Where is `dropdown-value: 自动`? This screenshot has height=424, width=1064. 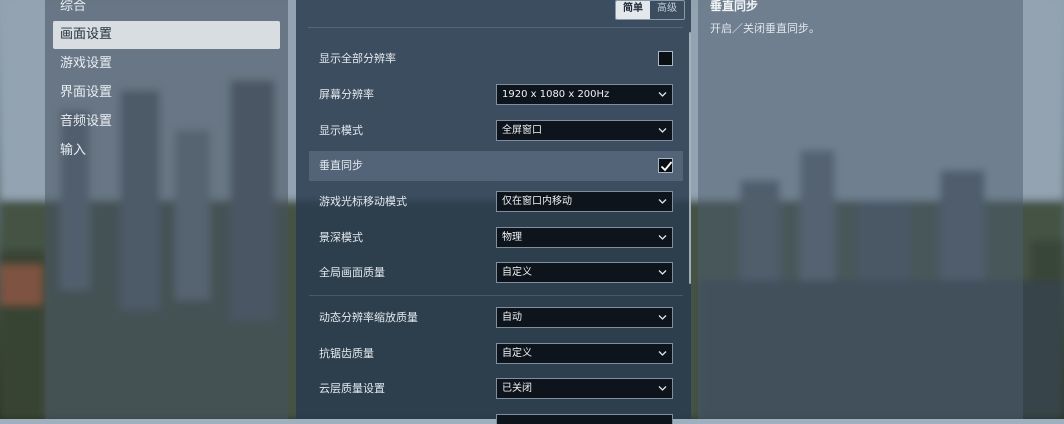 dropdown-value: 自动 is located at coordinates (512, 317).